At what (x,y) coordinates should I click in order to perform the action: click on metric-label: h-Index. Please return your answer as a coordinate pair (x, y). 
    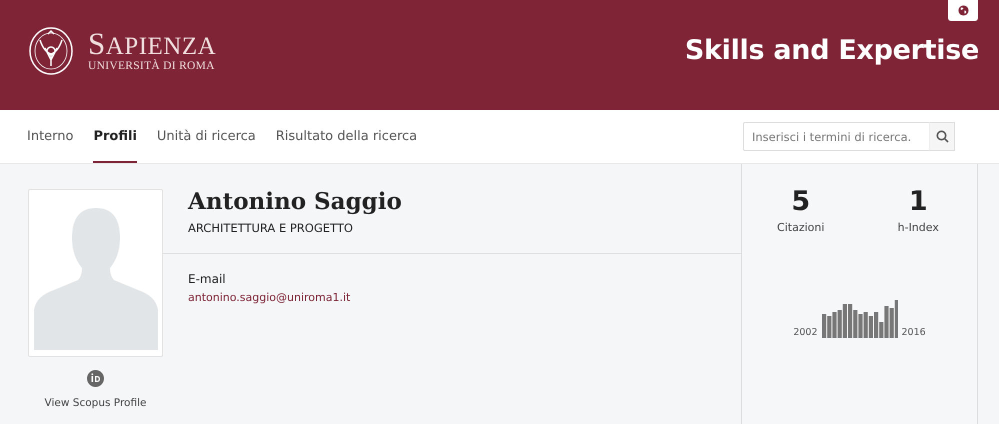
    Looking at the image, I should click on (918, 227).